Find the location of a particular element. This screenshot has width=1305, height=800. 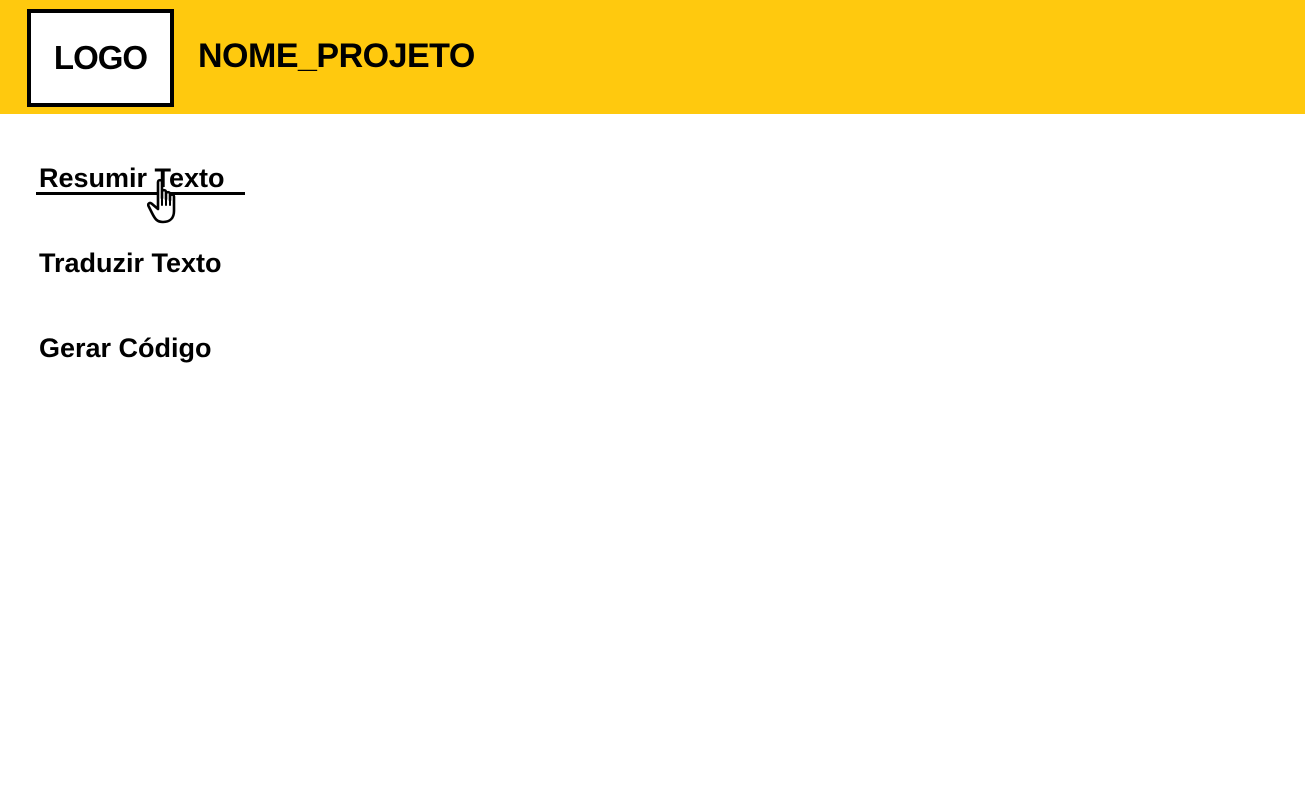

menu-item-label: Traduzir Texto is located at coordinates (130, 263).